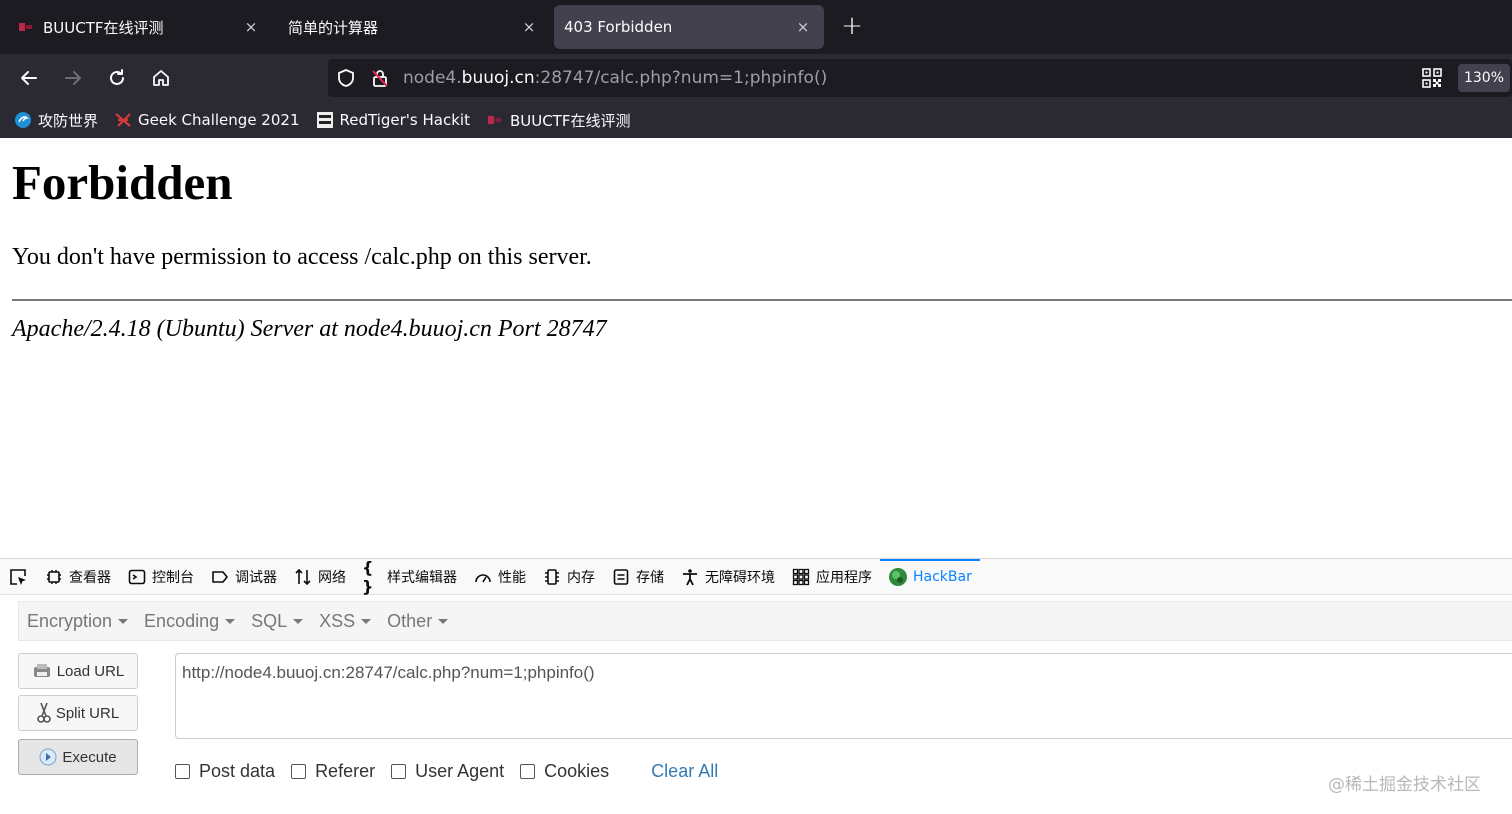  Describe the element at coordinates (412, 27) in the screenshot. I see `tab-calculator: 简单的计算器 ×` at that location.